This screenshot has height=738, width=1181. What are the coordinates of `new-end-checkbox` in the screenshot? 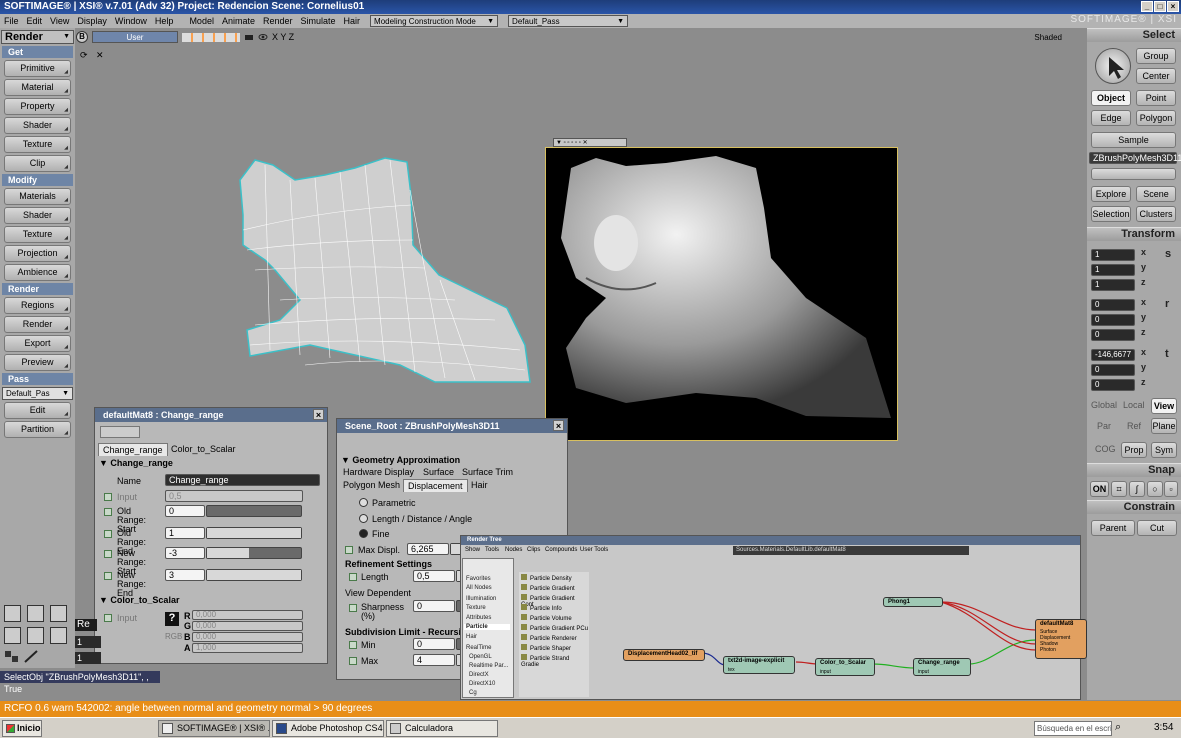 It's located at (108, 576).